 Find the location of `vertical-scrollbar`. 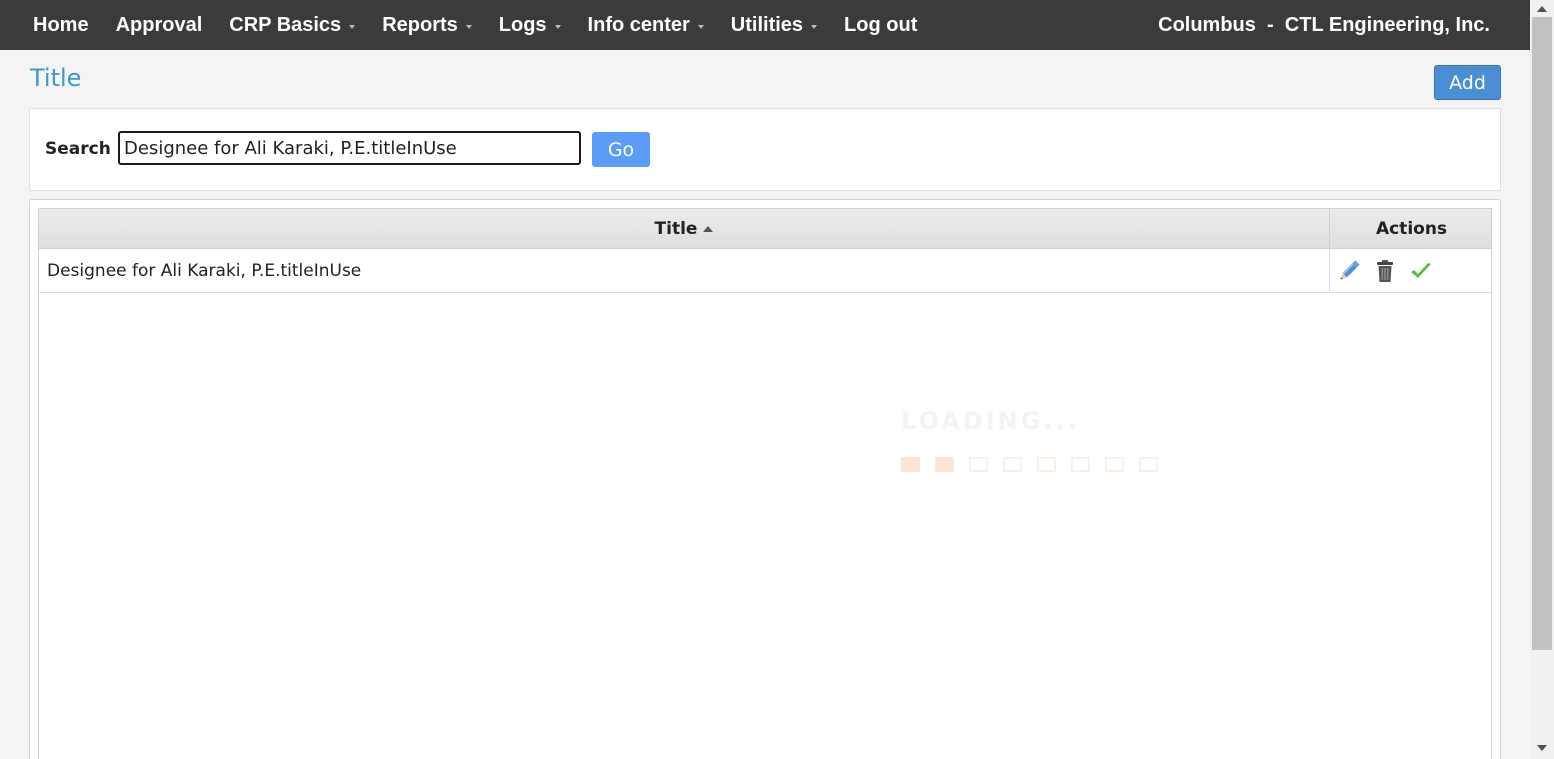

vertical-scrollbar is located at coordinates (1542, 379).